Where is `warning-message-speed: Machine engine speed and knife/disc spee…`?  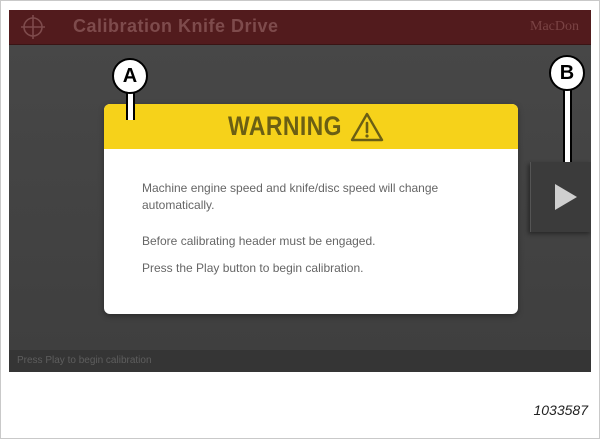
warning-message-speed: Machine engine speed and knife/disc spee… is located at coordinates (290, 196).